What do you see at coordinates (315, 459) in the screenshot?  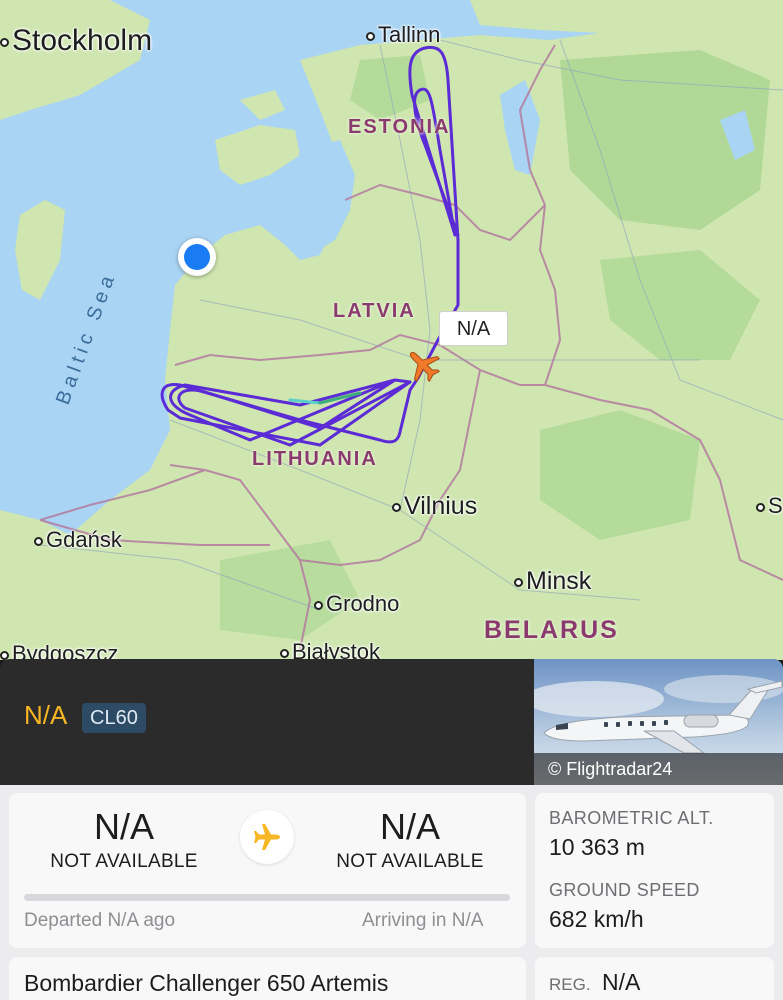 I see `country-label-lithuania: LITHUANIA` at bounding box center [315, 459].